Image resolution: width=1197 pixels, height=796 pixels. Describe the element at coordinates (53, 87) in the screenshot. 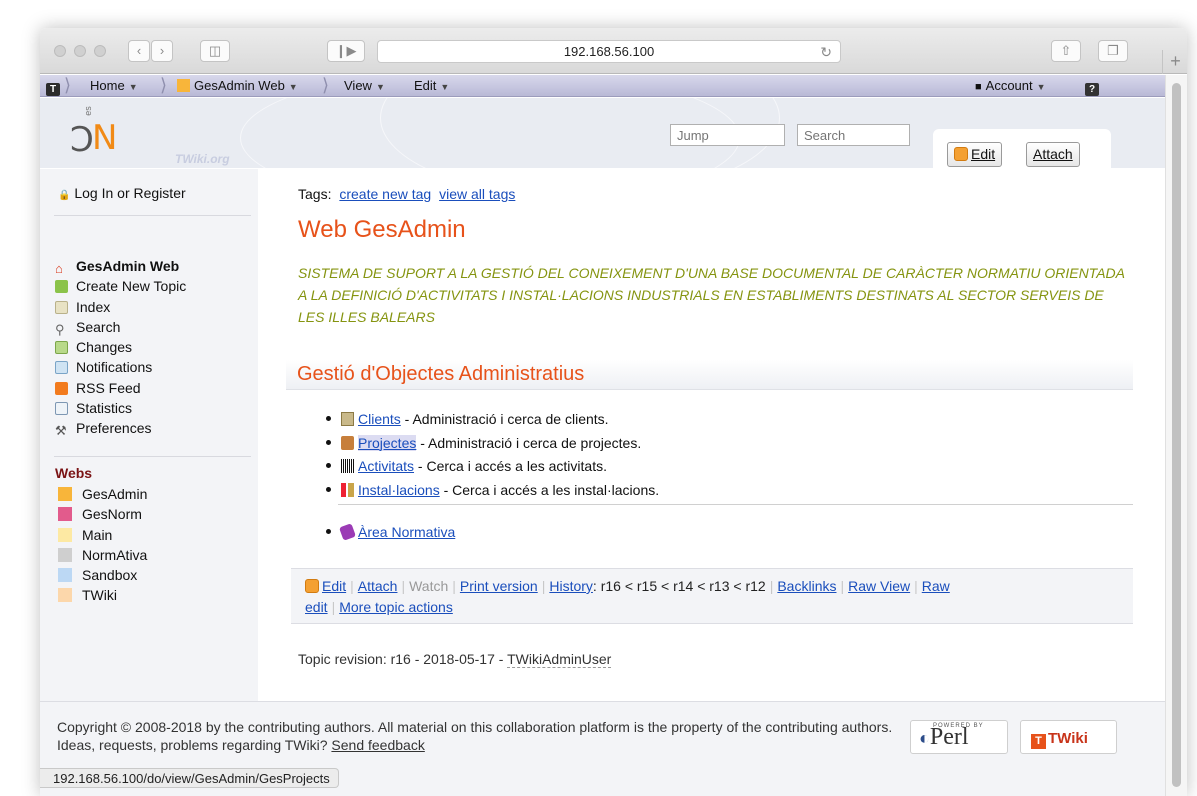

I see `twiki-logo-icon: T` at that location.